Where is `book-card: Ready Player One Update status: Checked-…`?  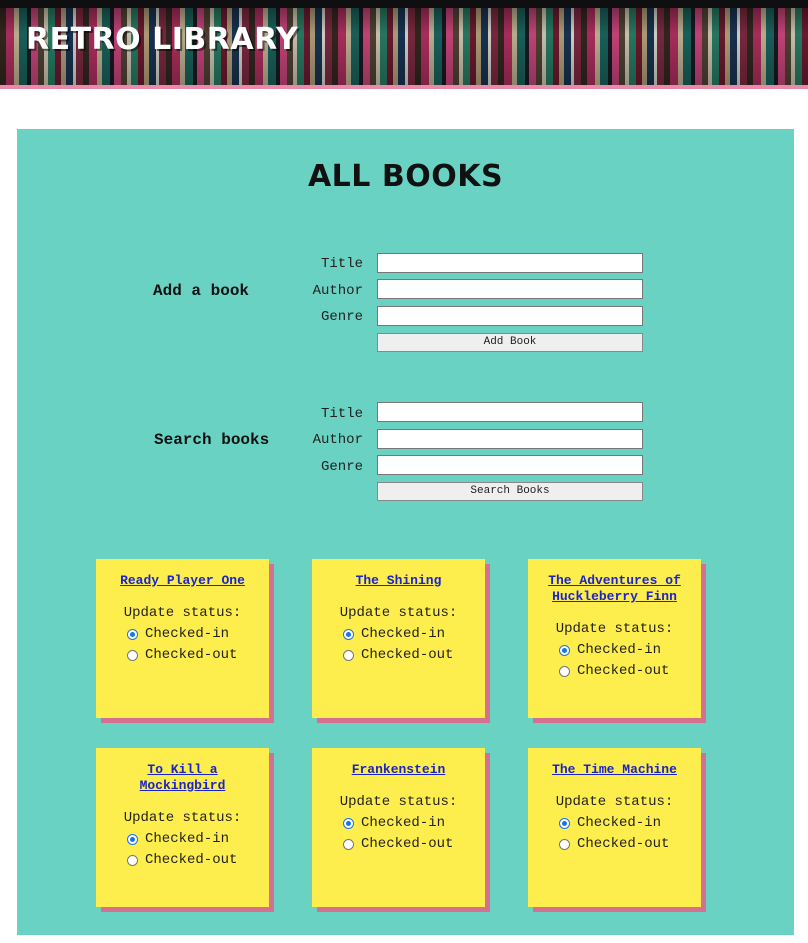
book-card: Ready Player One Update status: Checked-… is located at coordinates (182, 638).